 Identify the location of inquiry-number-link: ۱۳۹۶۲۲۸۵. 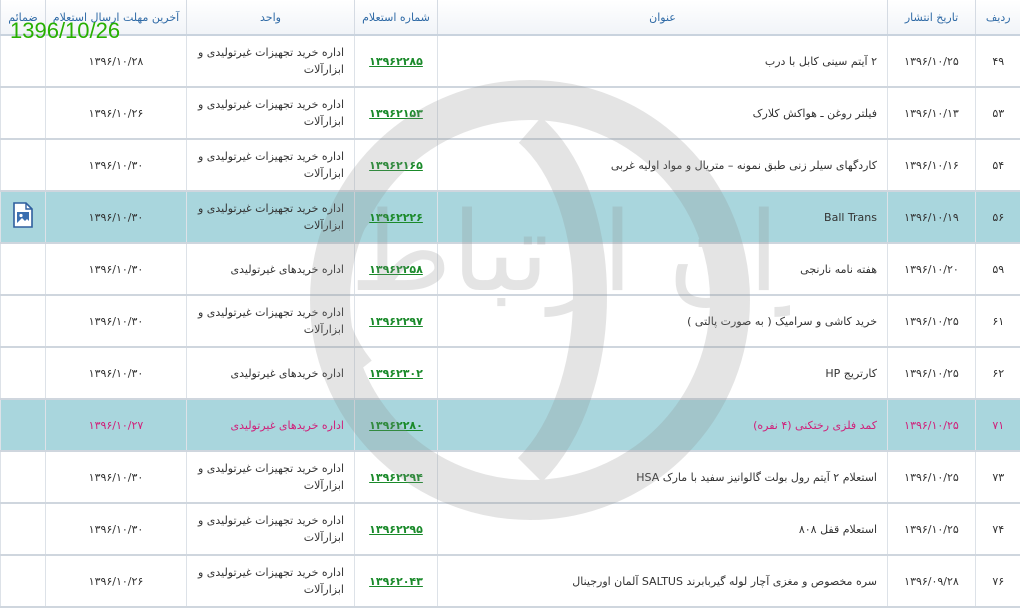
(396, 61).